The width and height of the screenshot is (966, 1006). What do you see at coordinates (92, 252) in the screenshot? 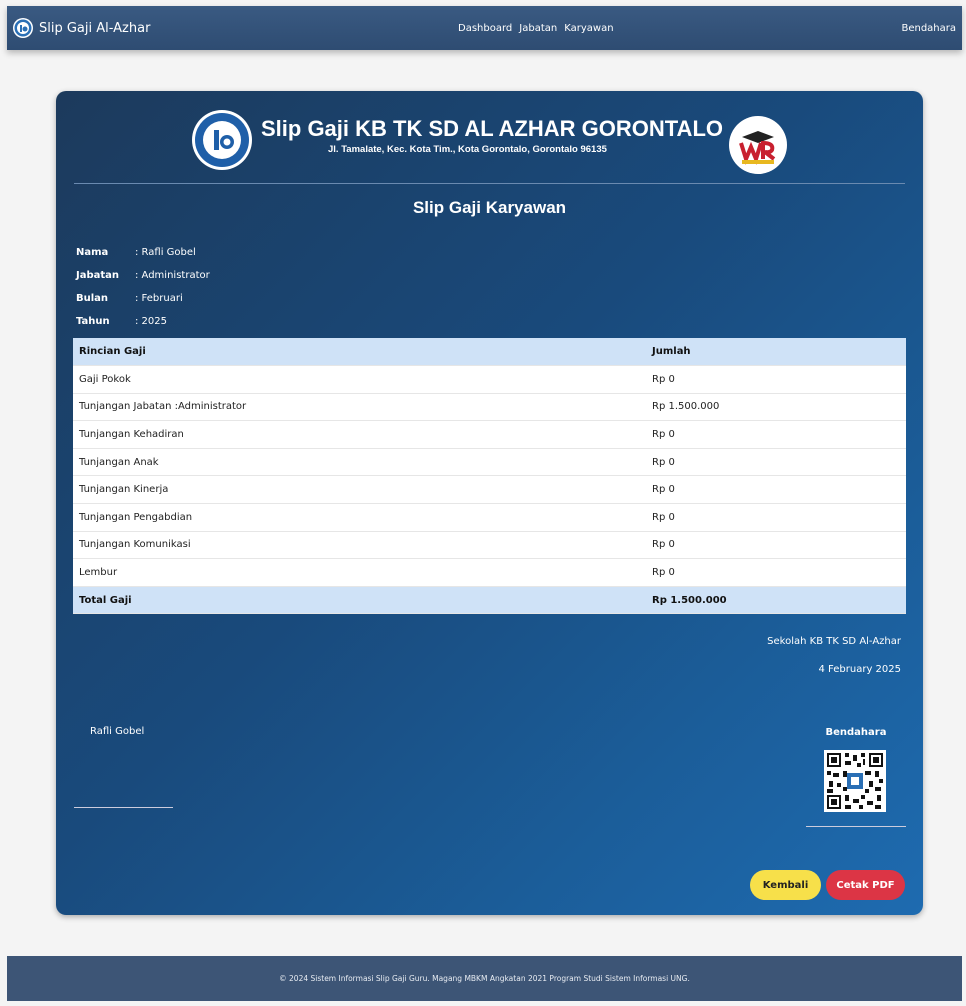
I see `info-label: Nama` at bounding box center [92, 252].